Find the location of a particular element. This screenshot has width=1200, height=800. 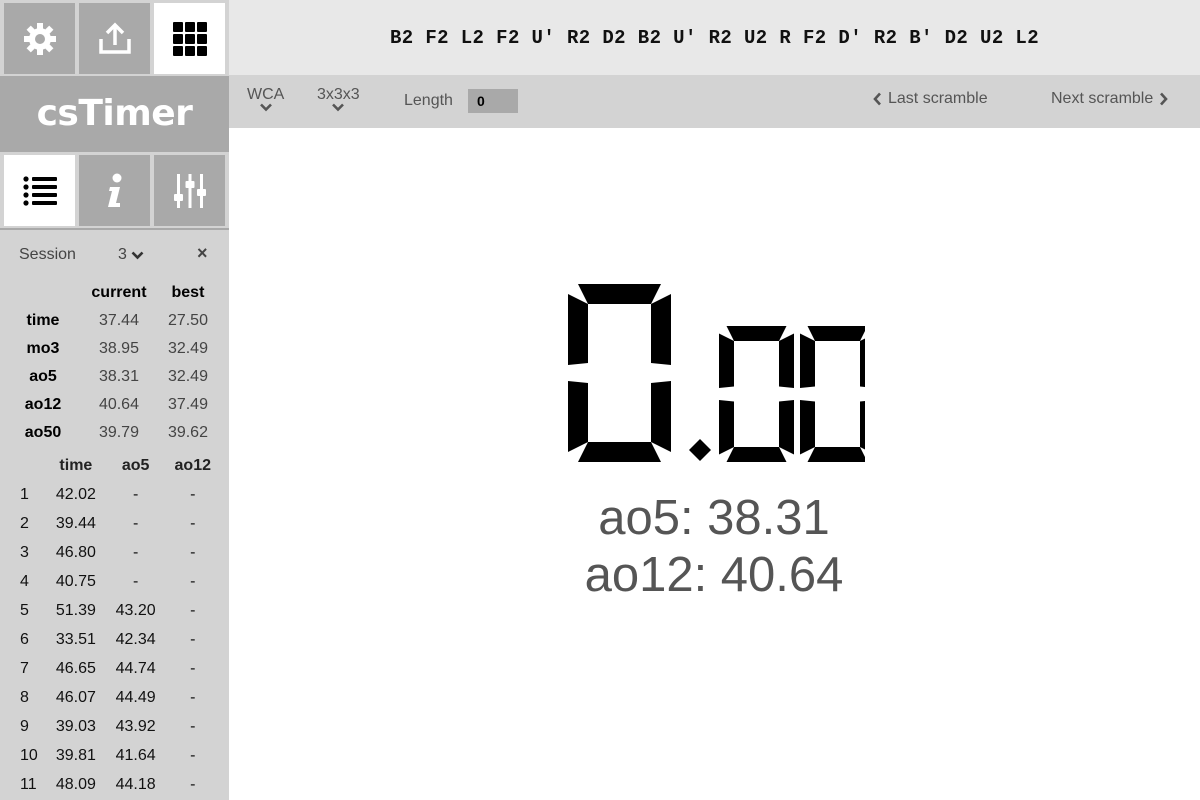

list-icon is located at coordinates (39, 190).